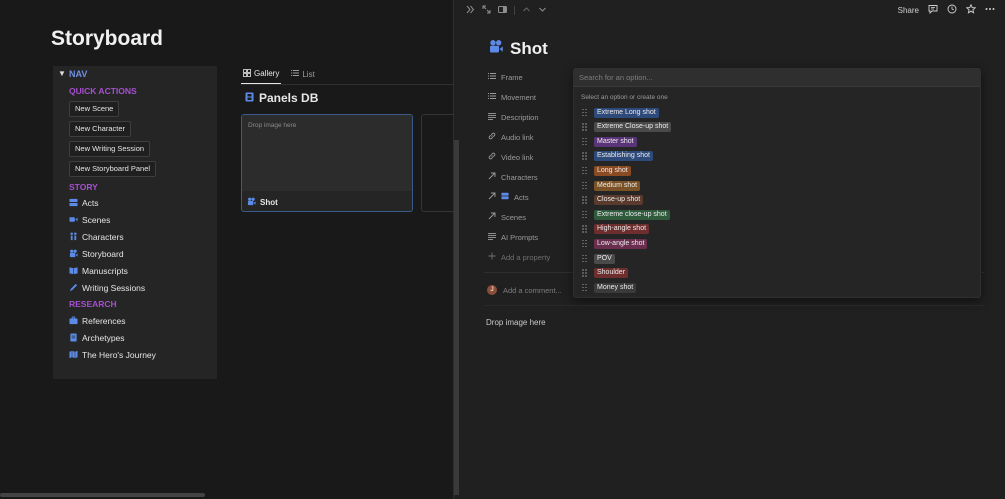 Image resolution: width=1005 pixels, height=499 pixels. I want to click on option-item: Long shot, so click(606, 170).